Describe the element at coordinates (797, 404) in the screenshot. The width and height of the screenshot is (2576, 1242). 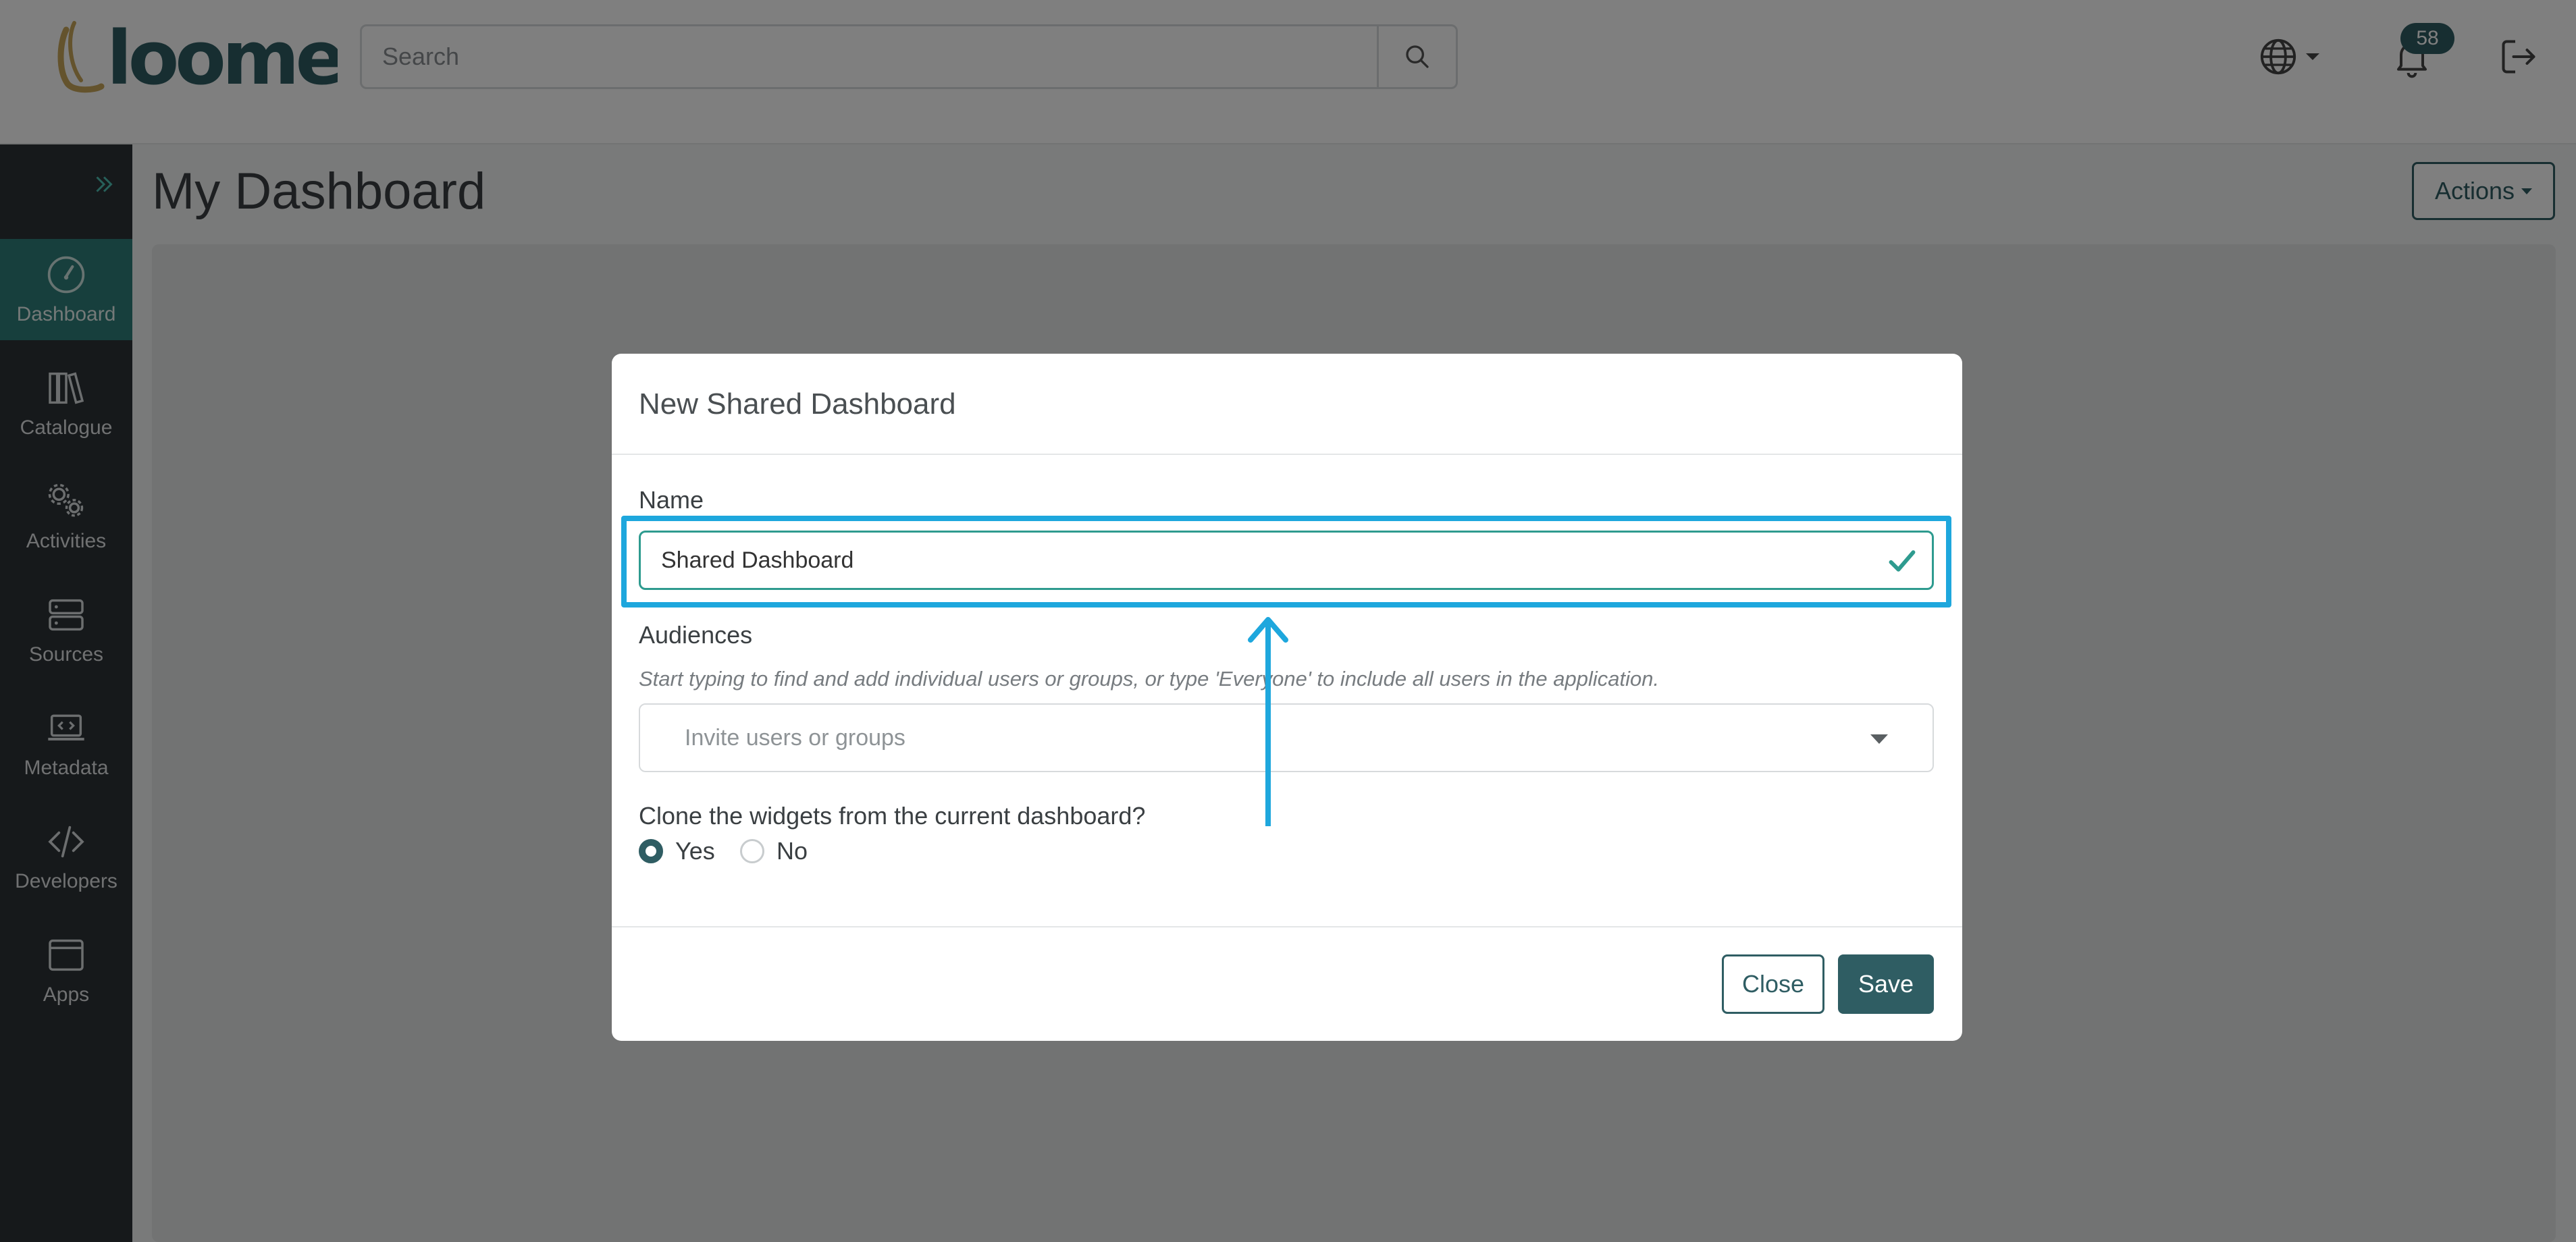
I see `modal-title: New Shared Dashboard` at that location.